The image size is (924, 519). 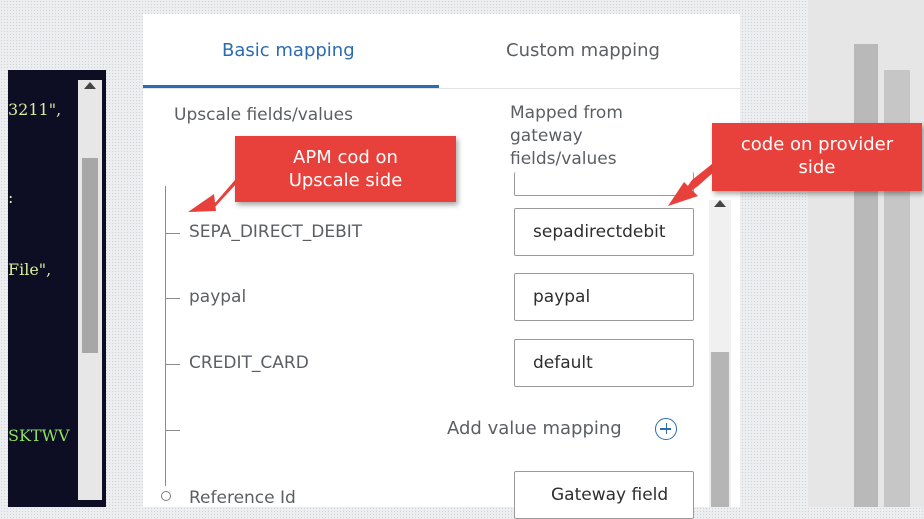 I want to click on apm-callout-arrowhead, so click(x=202, y=203).